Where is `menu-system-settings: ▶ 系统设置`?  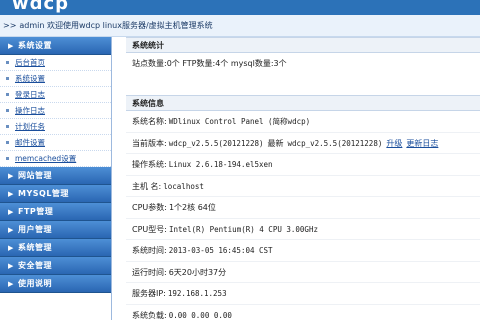 menu-system-settings: ▶ 系统设置 is located at coordinates (55, 46).